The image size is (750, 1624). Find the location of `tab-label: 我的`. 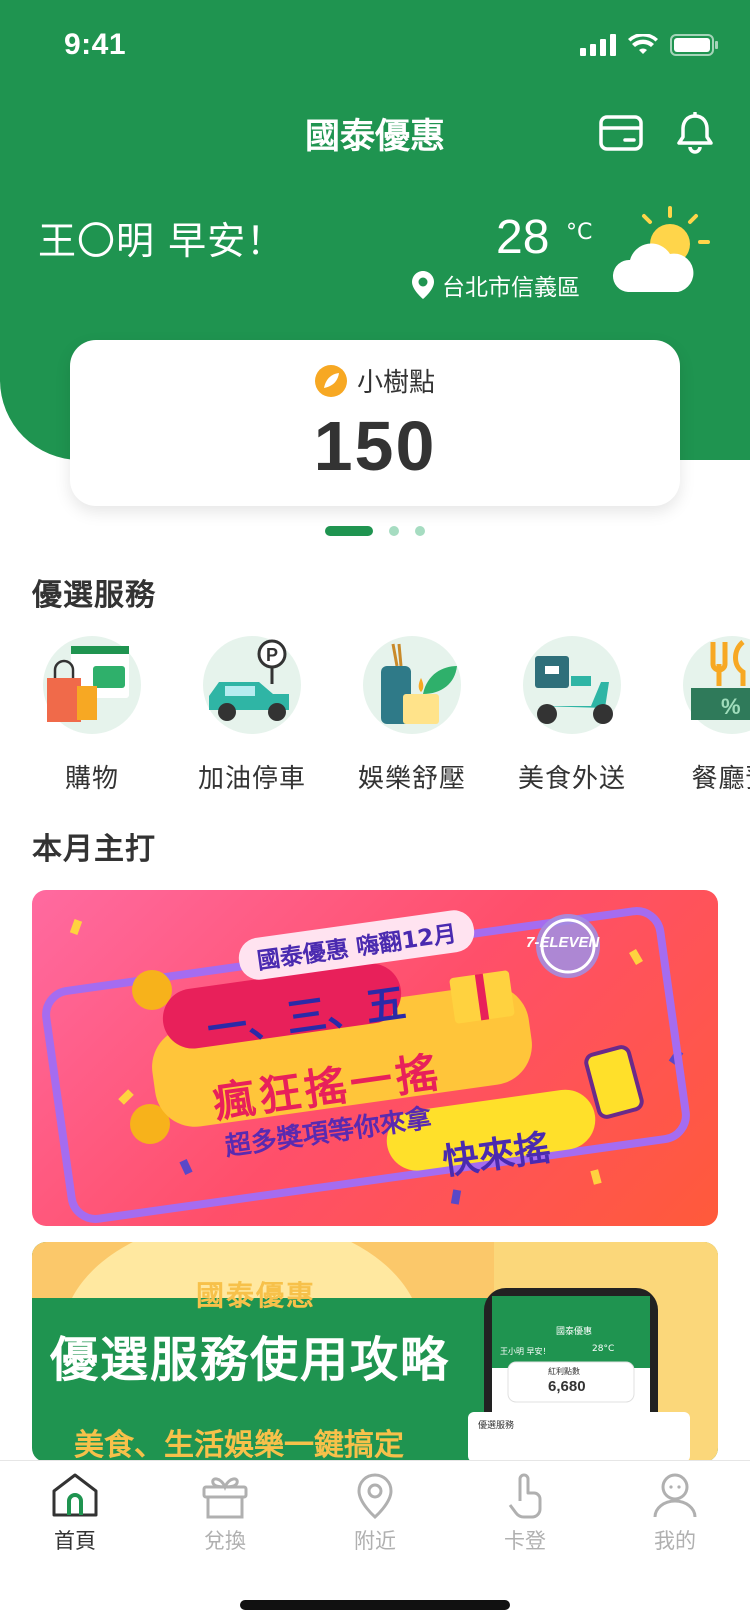

tab-label: 我的 is located at coordinates (675, 1541).